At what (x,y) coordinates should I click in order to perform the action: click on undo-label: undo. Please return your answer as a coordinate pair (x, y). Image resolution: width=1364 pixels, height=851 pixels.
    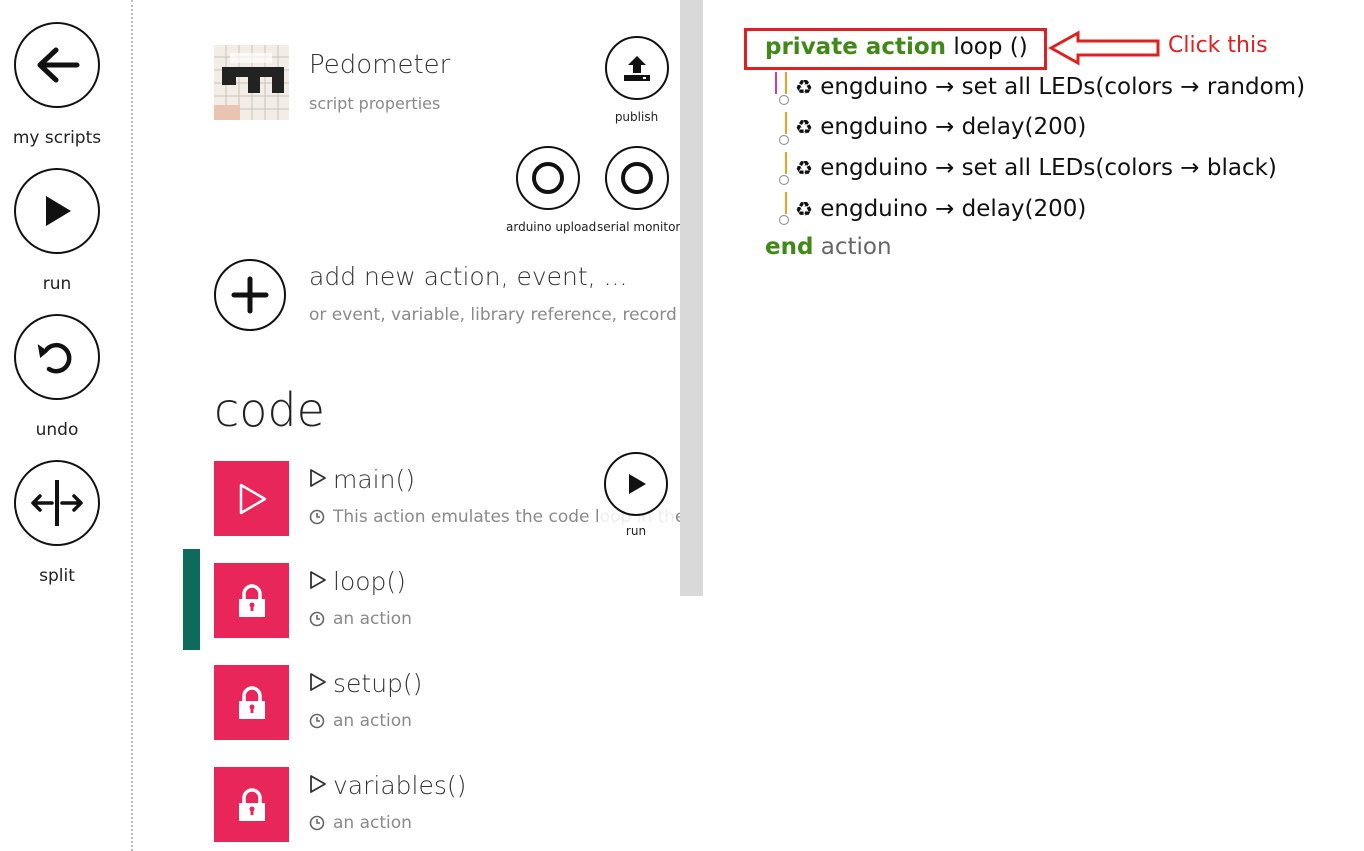
    Looking at the image, I should click on (57, 430).